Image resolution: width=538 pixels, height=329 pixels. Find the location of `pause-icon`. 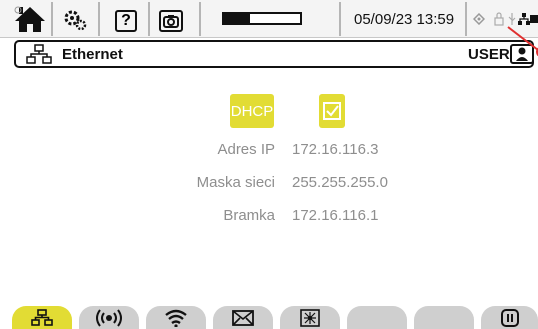

pause-icon is located at coordinates (509, 317).